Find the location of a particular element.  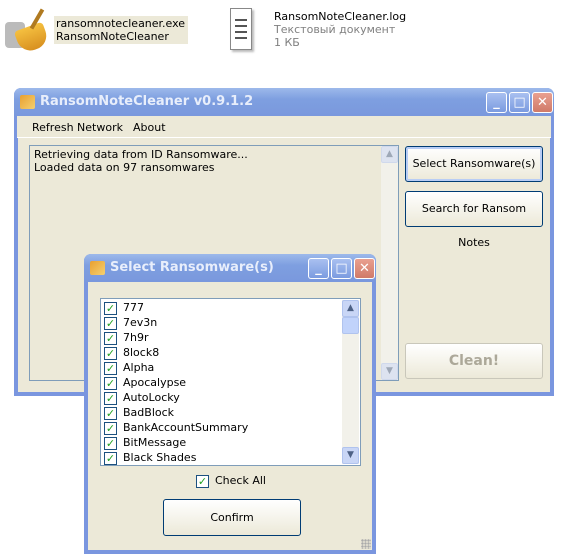

item-label: BankAccountSummary is located at coordinates (186, 427).